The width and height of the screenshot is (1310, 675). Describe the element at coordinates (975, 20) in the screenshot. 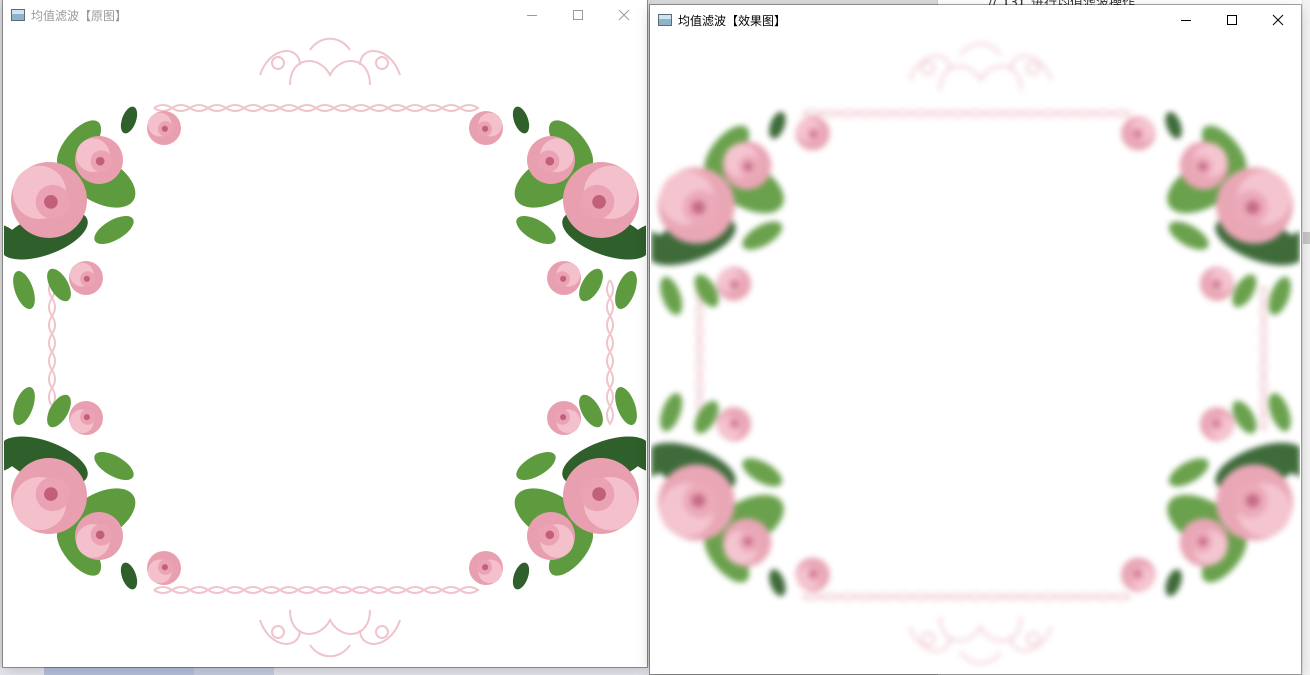

I see `titlebar: 均值滤波【效果图】` at that location.